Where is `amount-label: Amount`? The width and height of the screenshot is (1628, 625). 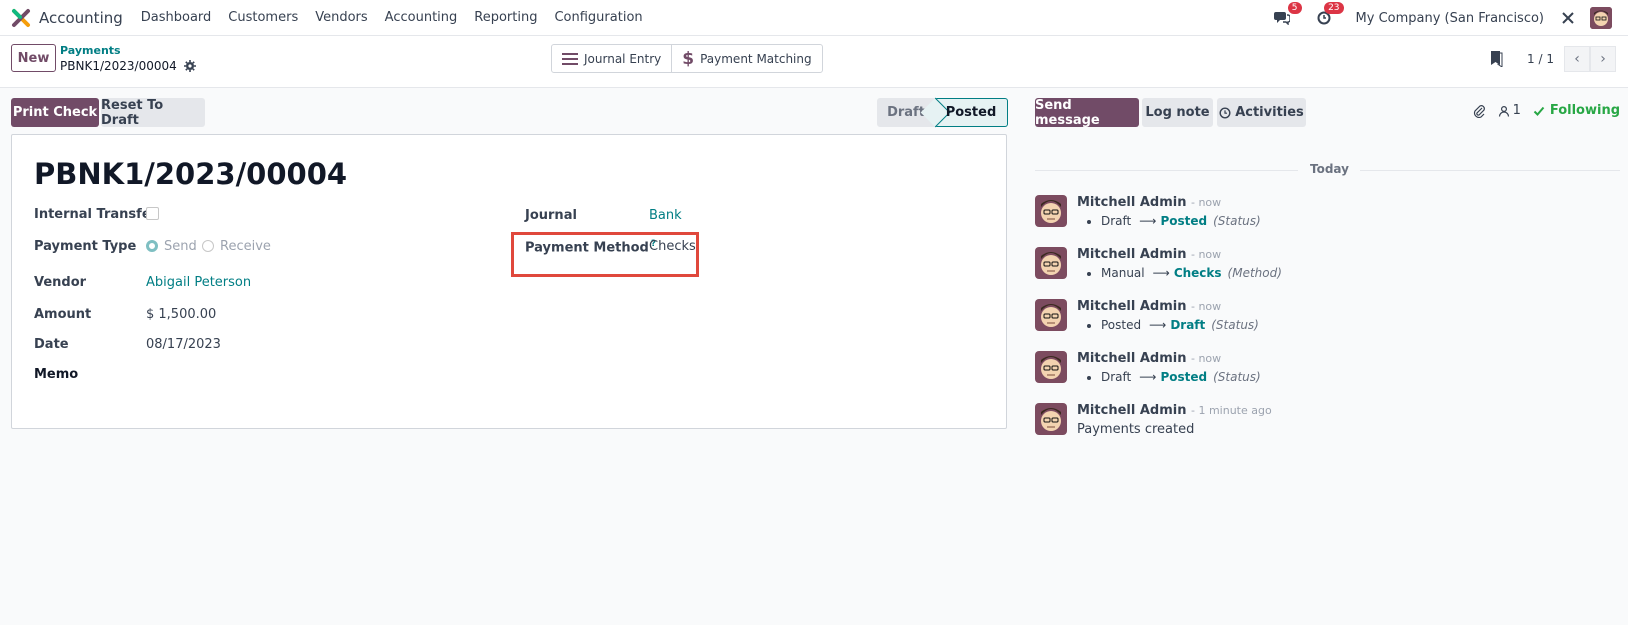 amount-label: Amount is located at coordinates (63, 314).